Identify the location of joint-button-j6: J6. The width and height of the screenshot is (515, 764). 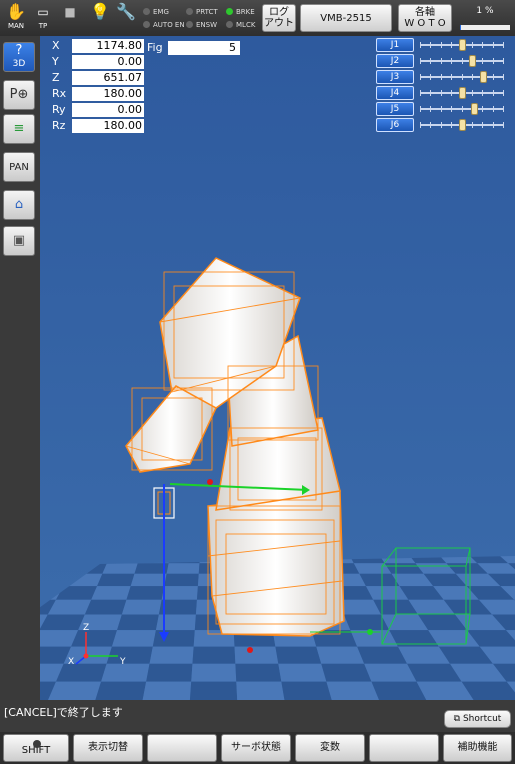
(395, 125).